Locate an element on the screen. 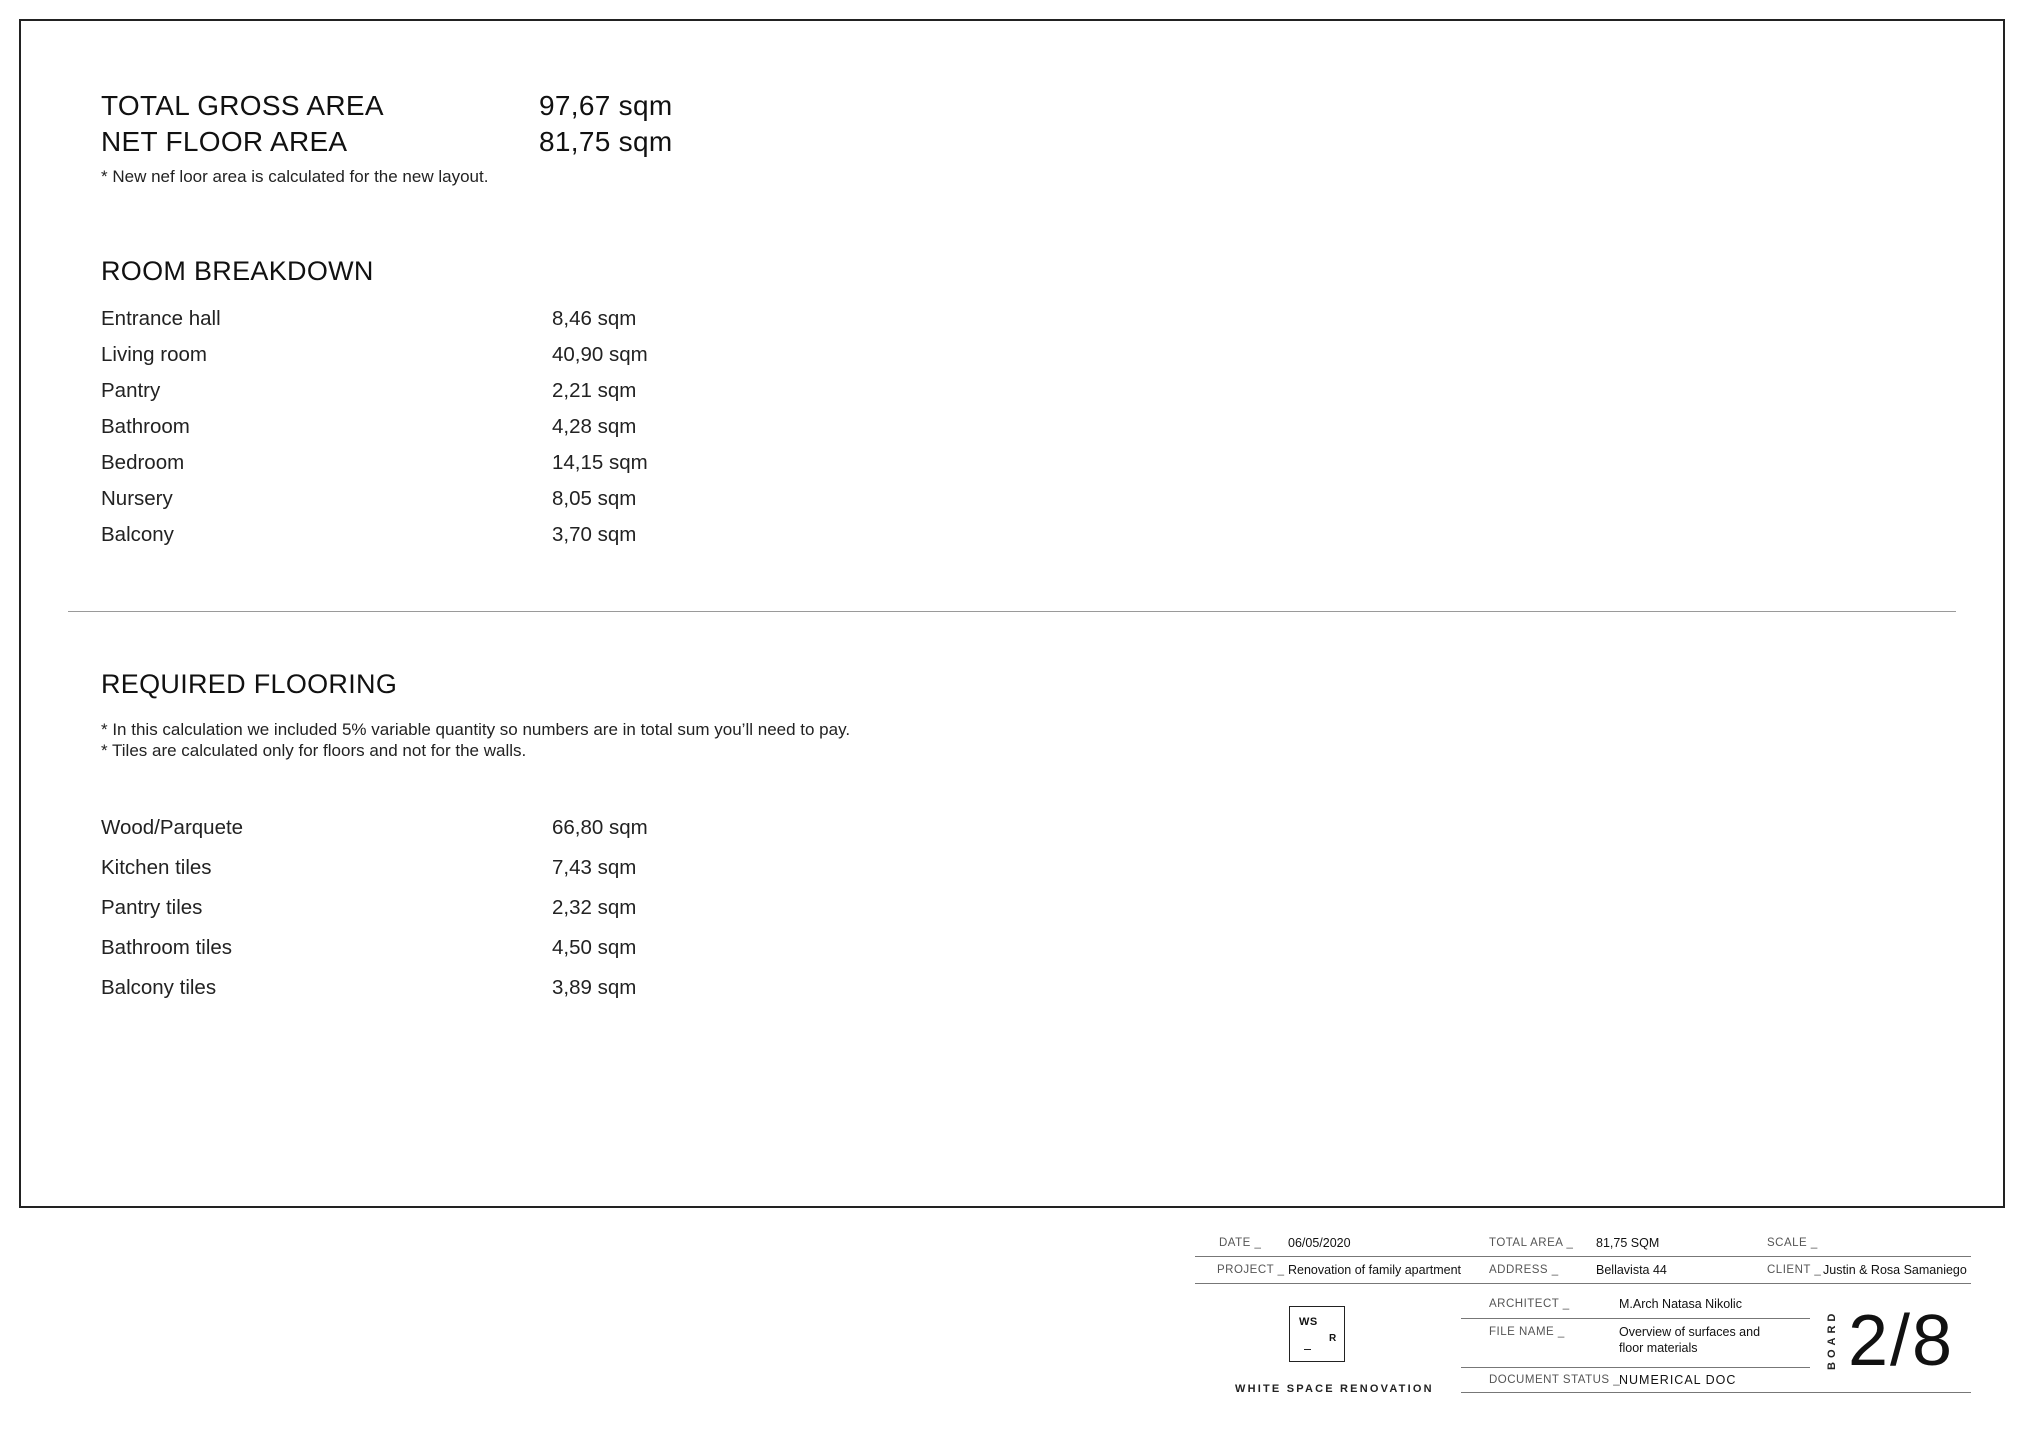 This screenshot has width=2024, height=1431. flooring-value: 7,43 sqm is located at coordinates (594, 867).